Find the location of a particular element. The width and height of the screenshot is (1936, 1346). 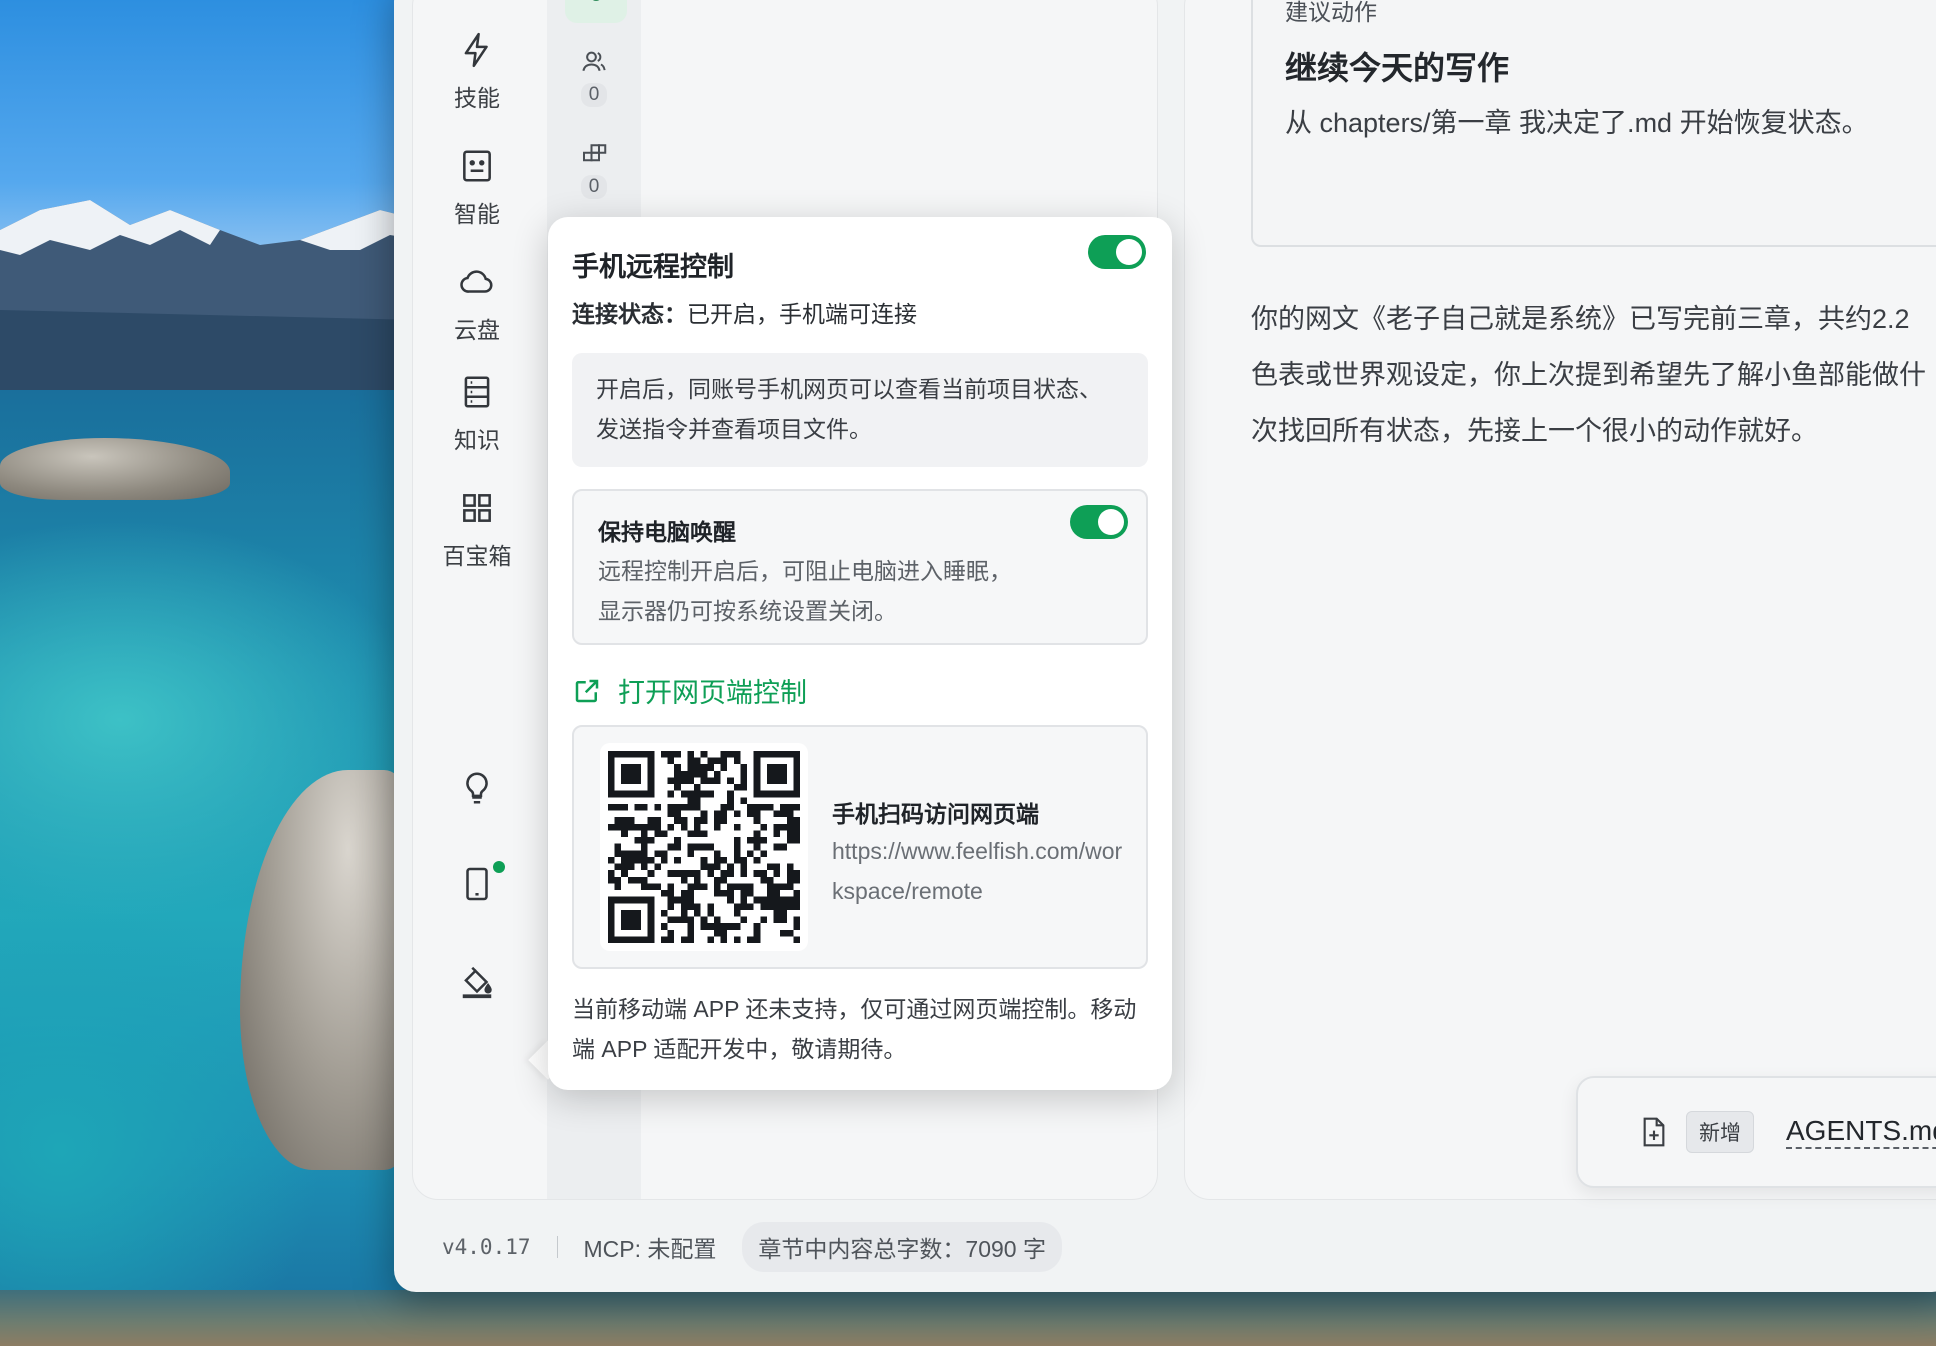

summary-line: 色表或世界观设定，你上次提到希望先了解小鱼部能做什 is located at coordinates (1588, 375).